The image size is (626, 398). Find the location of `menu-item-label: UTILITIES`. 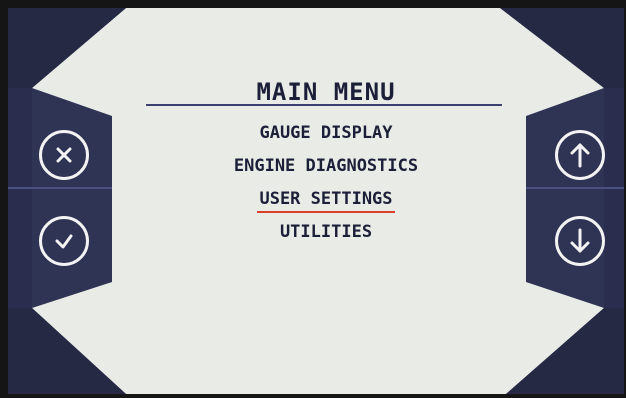

menu-item-label: UTILITIES is located at coordinates (326, 232).